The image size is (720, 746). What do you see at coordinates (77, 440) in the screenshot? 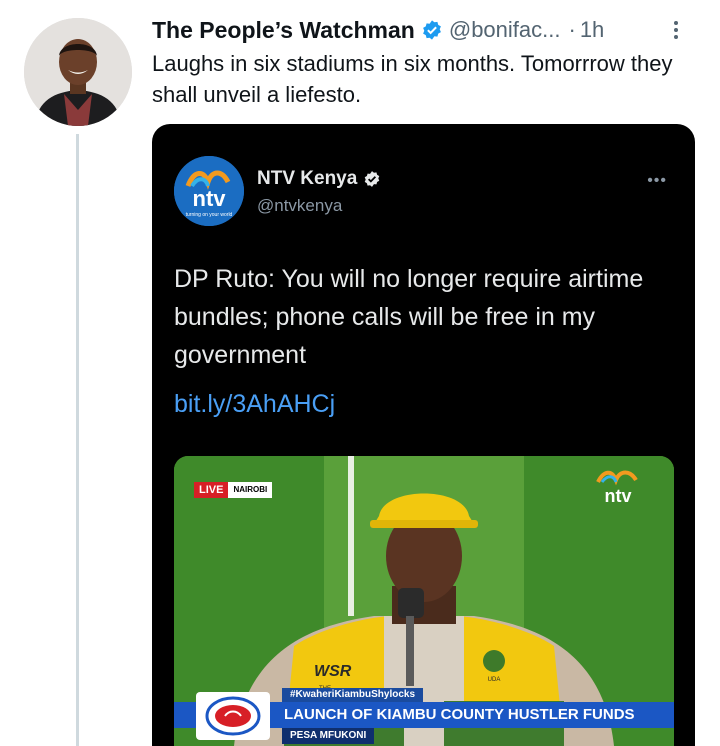
I see `thread-line` at bounding box center [77, 440].